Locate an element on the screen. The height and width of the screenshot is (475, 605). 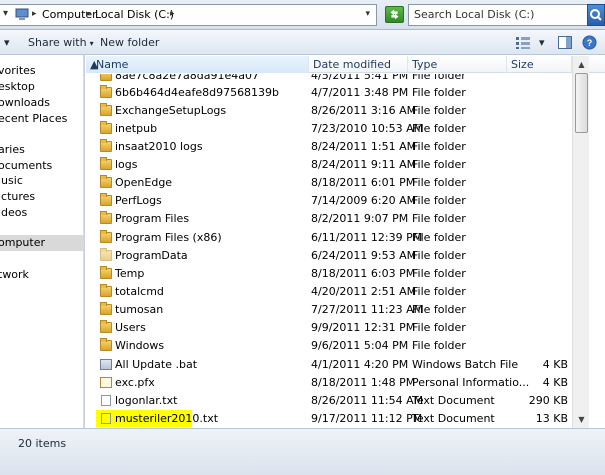
file-row: PerfLogs 7/14/2009 6:20 AM File folder is located at coordinates (329, 201).